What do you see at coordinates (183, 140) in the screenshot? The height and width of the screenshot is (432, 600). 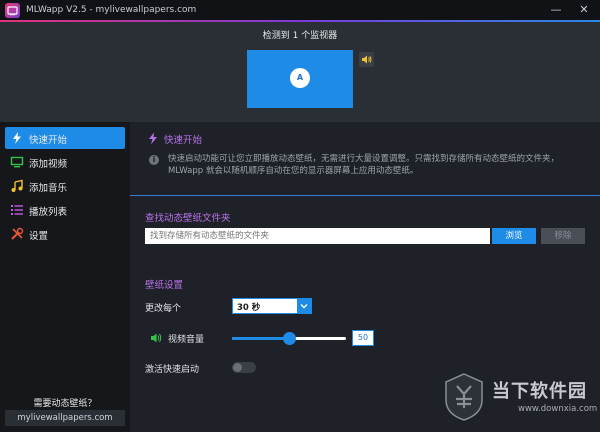 I see `quickstart-title: 快速开始` at bounding box center [183, 140].